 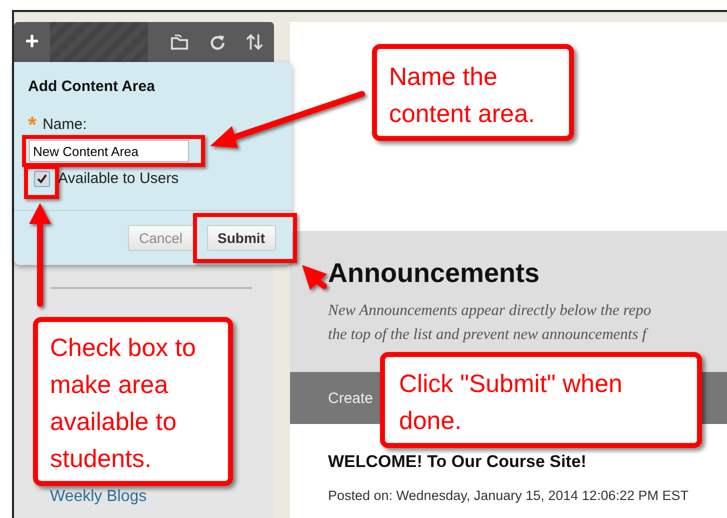 I want to click on folder-icon, so click(x=179, y=42).